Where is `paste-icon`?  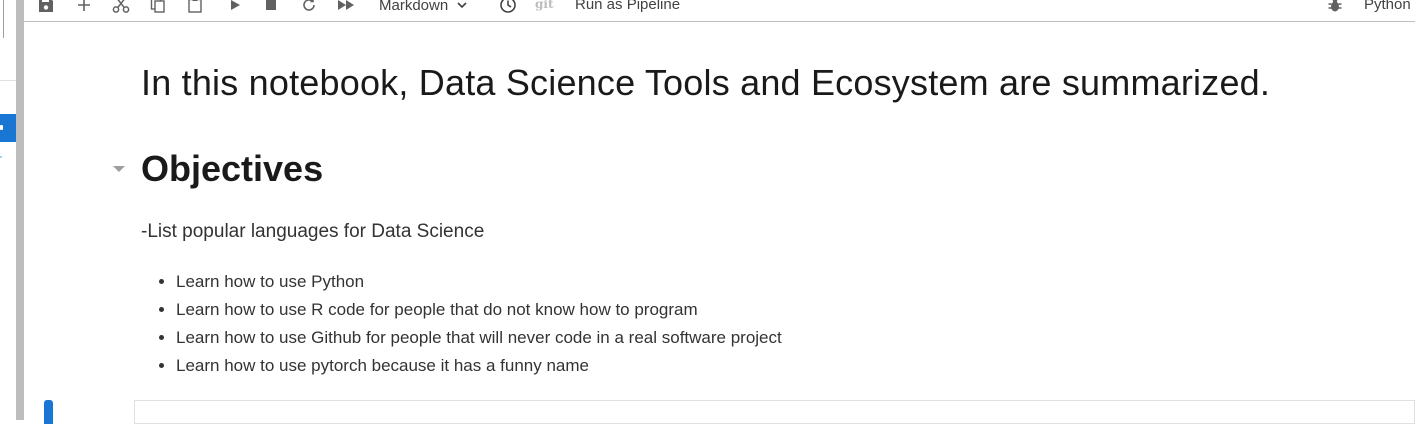 paste-icon is located at coordinates (195, 6).